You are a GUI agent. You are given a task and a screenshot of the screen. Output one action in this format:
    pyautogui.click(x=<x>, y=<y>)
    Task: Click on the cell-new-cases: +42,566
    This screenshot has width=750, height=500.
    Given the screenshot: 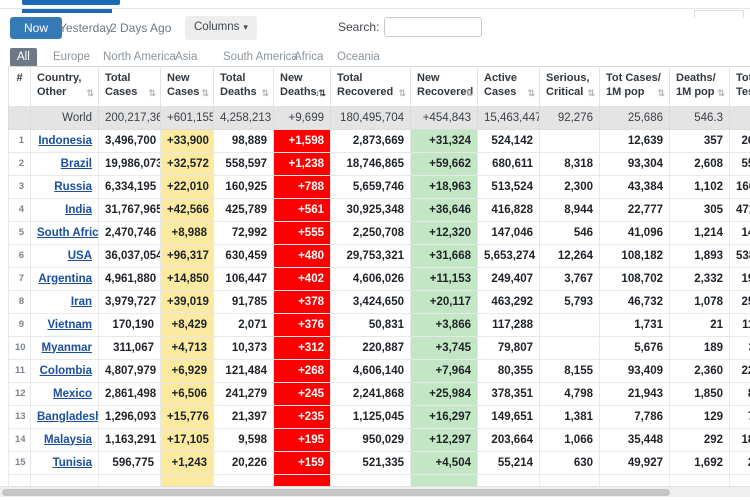 What is the action you would take?
    pyautogui.click(x=187, y=209)
    